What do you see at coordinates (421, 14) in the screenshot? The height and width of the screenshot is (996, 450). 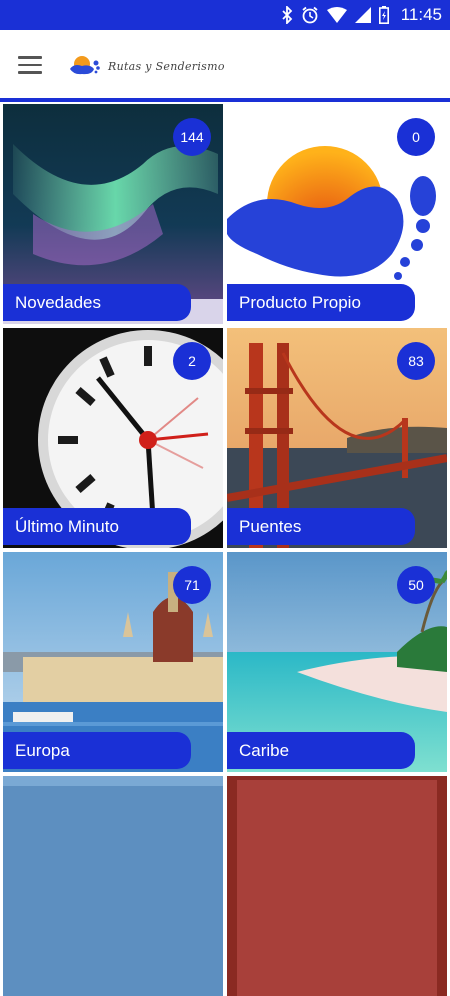 I see `status-time: 11:45` at bounding box center [421, 14].